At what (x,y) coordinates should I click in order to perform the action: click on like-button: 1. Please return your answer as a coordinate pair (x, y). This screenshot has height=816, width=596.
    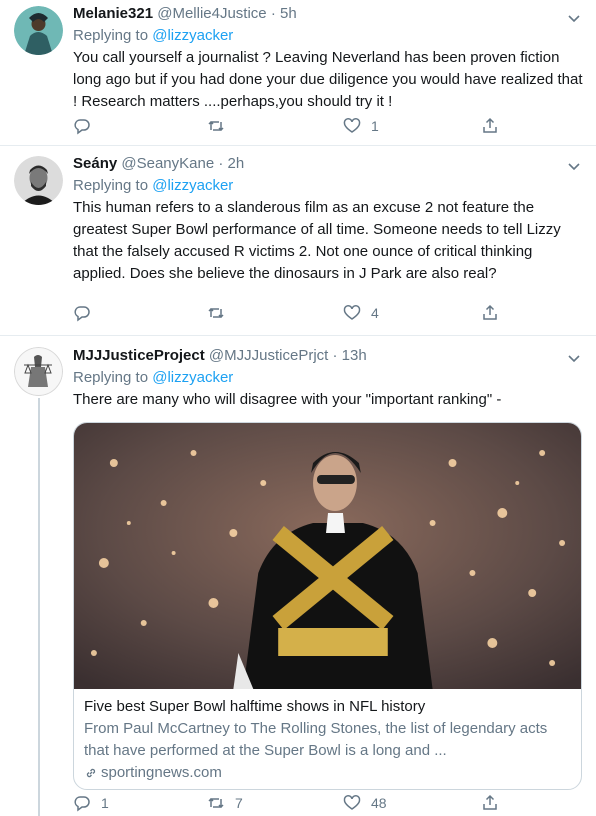
    Looking at the image, I should click on (361, 126).